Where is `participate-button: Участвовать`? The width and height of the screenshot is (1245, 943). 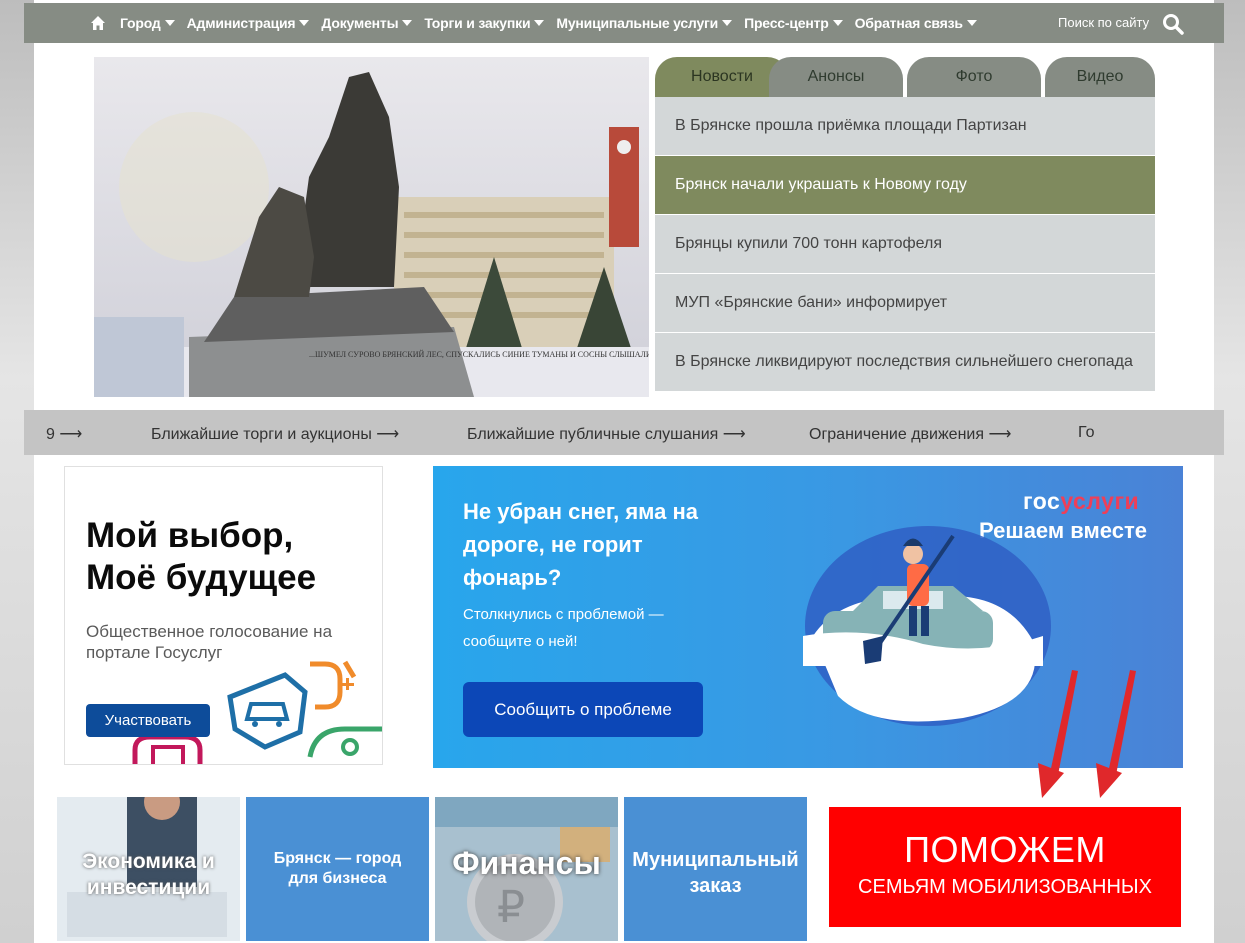
participate-button: Участвовать is located at coordinates (148, 720).